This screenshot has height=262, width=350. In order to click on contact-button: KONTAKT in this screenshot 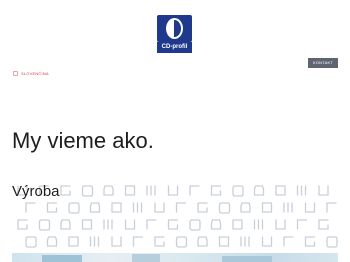, I will do `click(323, 63)`.